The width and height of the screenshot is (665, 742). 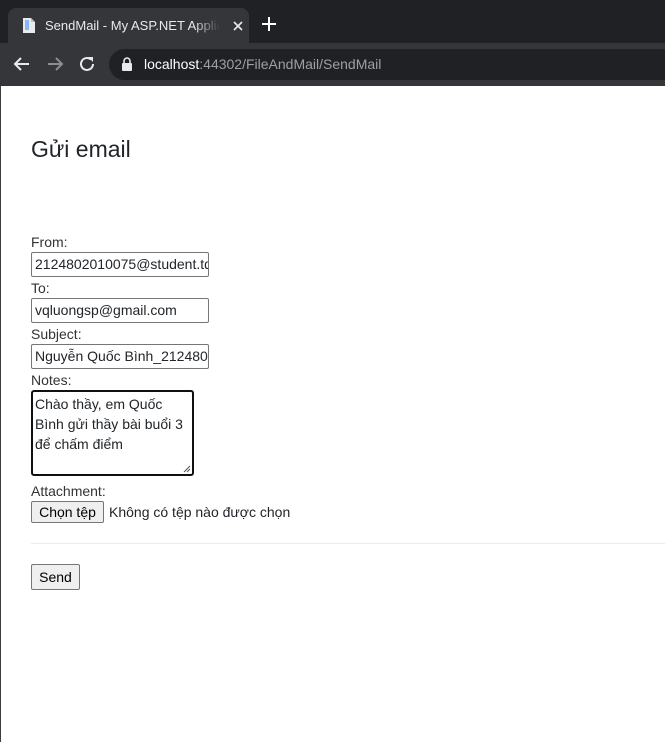 I want to click on address-bar: localhost:44302/FileAndMail/SendMail, so click(x=387, y=64).